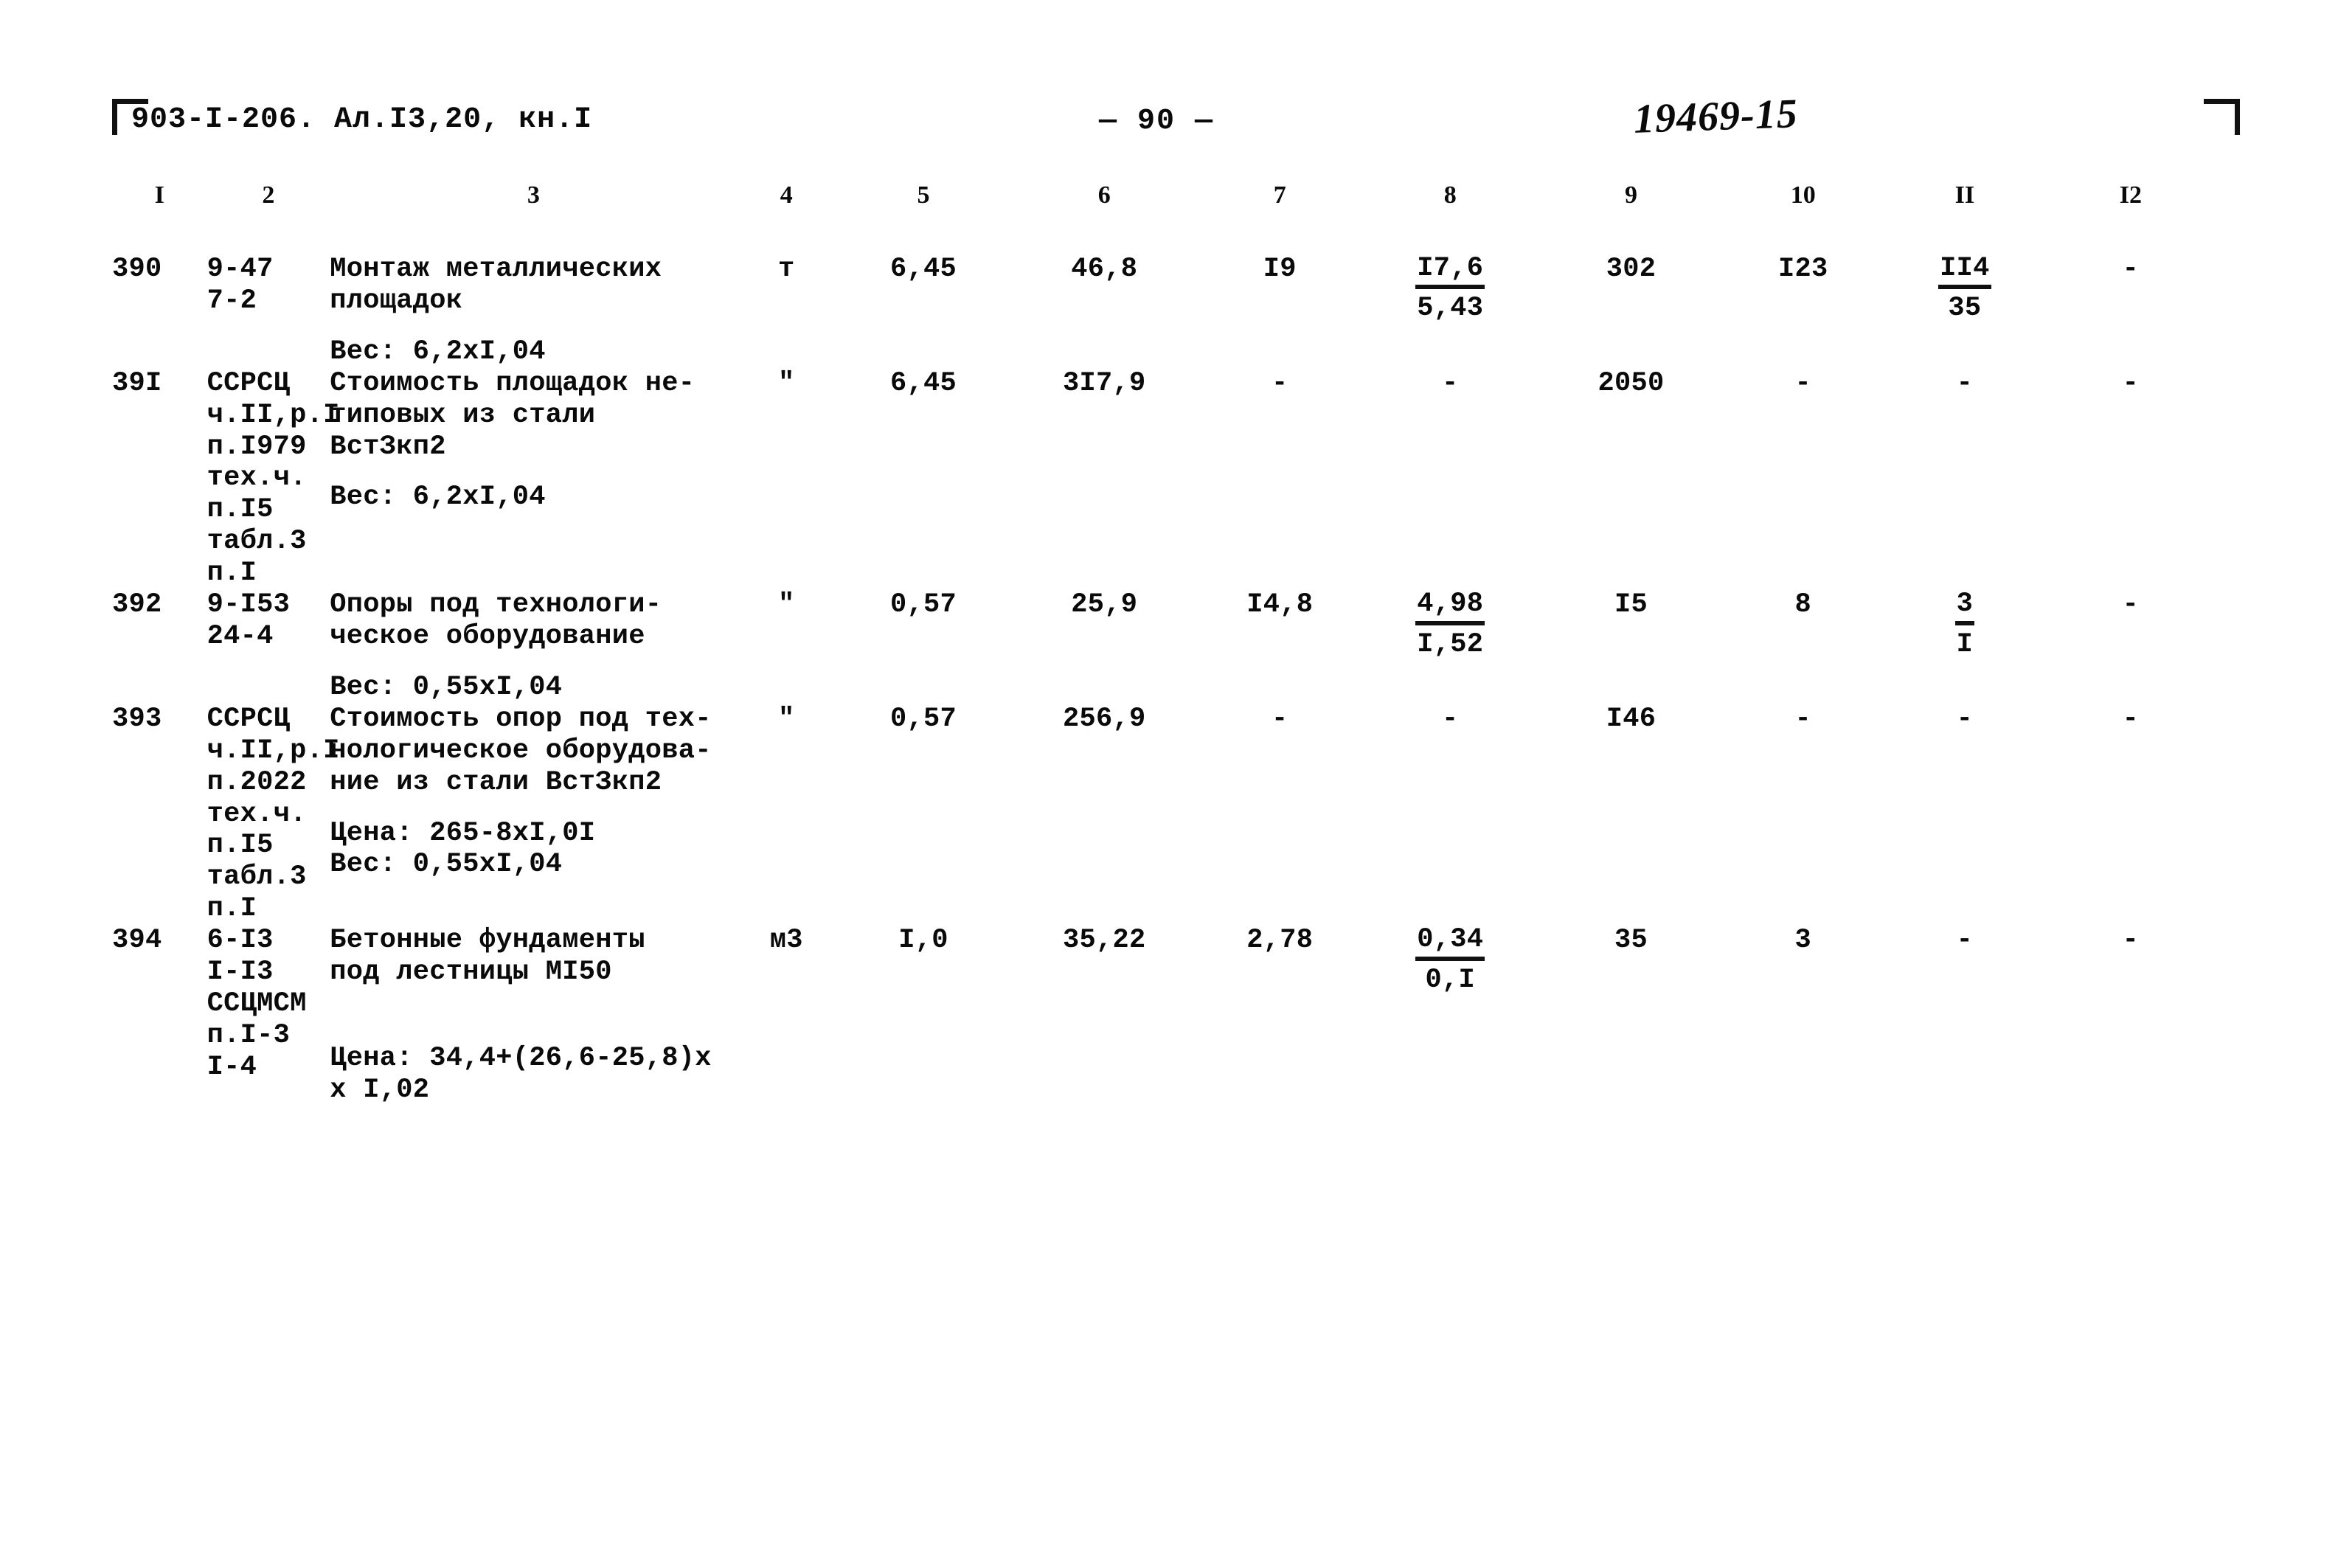 This screenshot has width=2352, height=1568. I want to click on description-main: Монтаж металлических площадок, so click(496, 285).